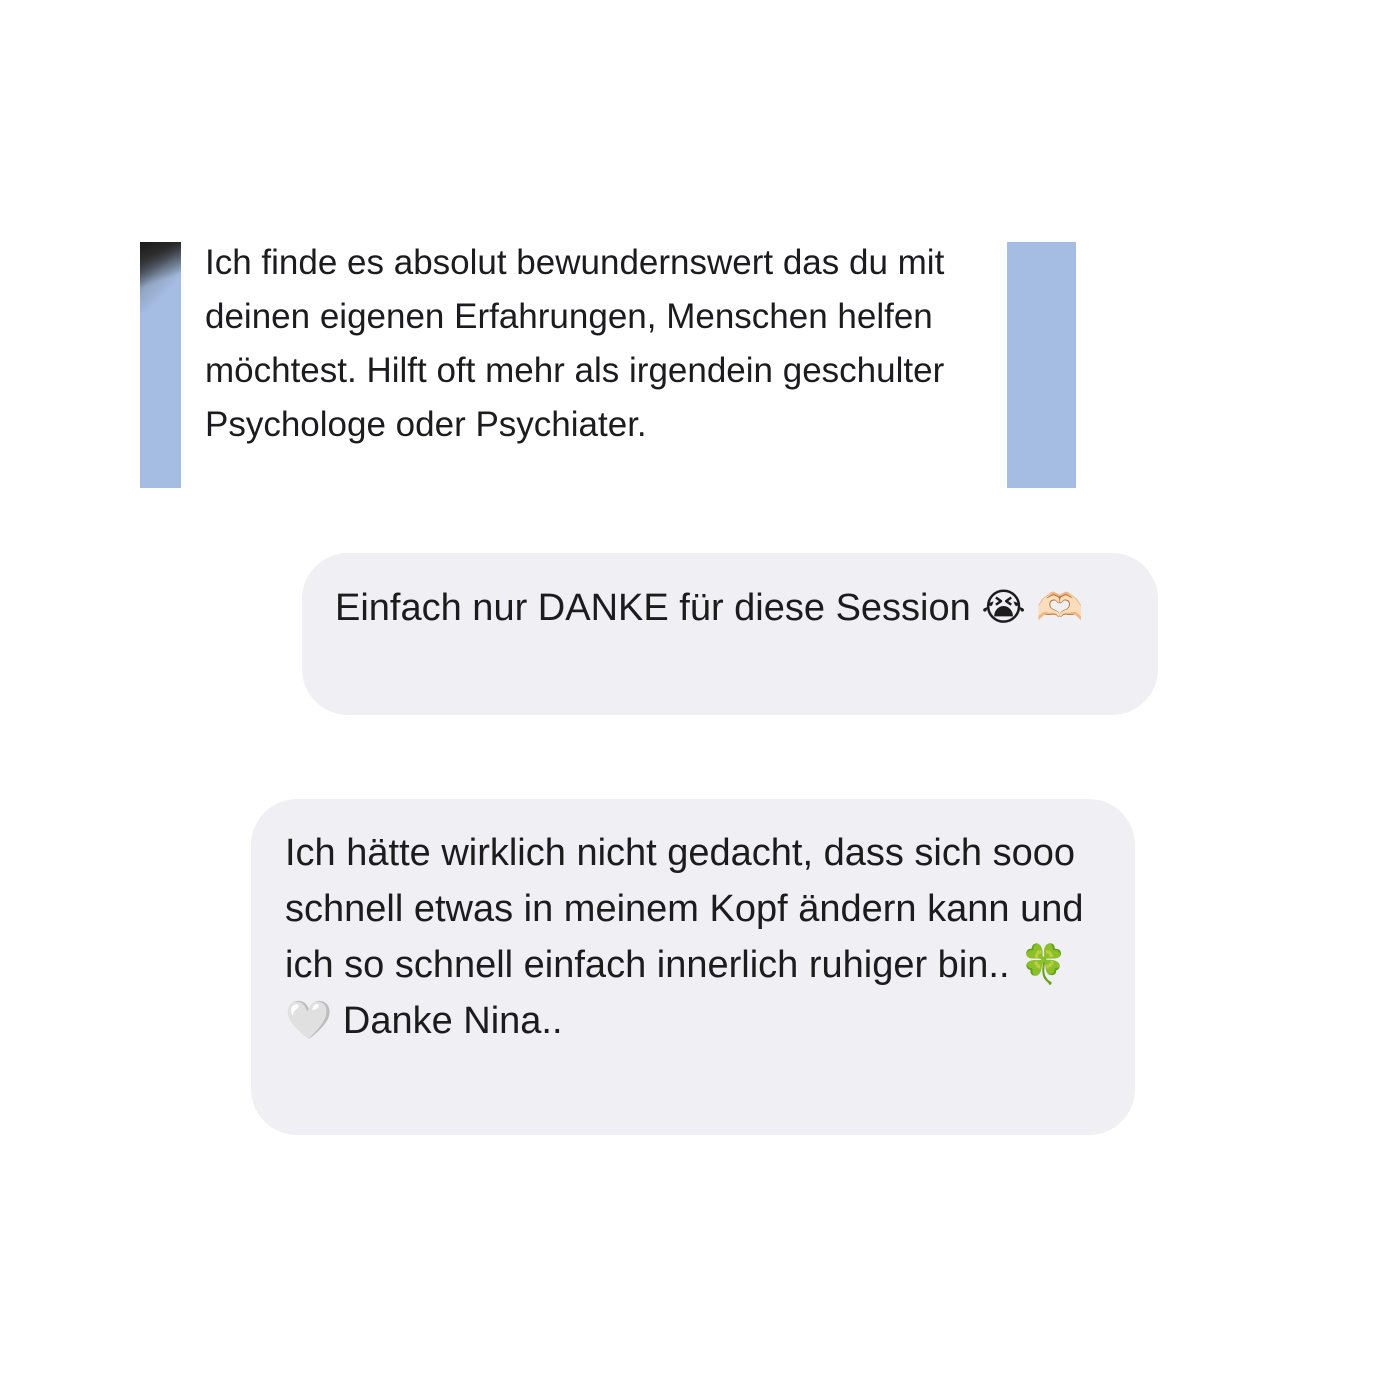 The height and width of the screenshot is (1400, 1400). Describe the element at coordinates (160, 277) in the screenshot. I see `palm-leaf-image` at that location.